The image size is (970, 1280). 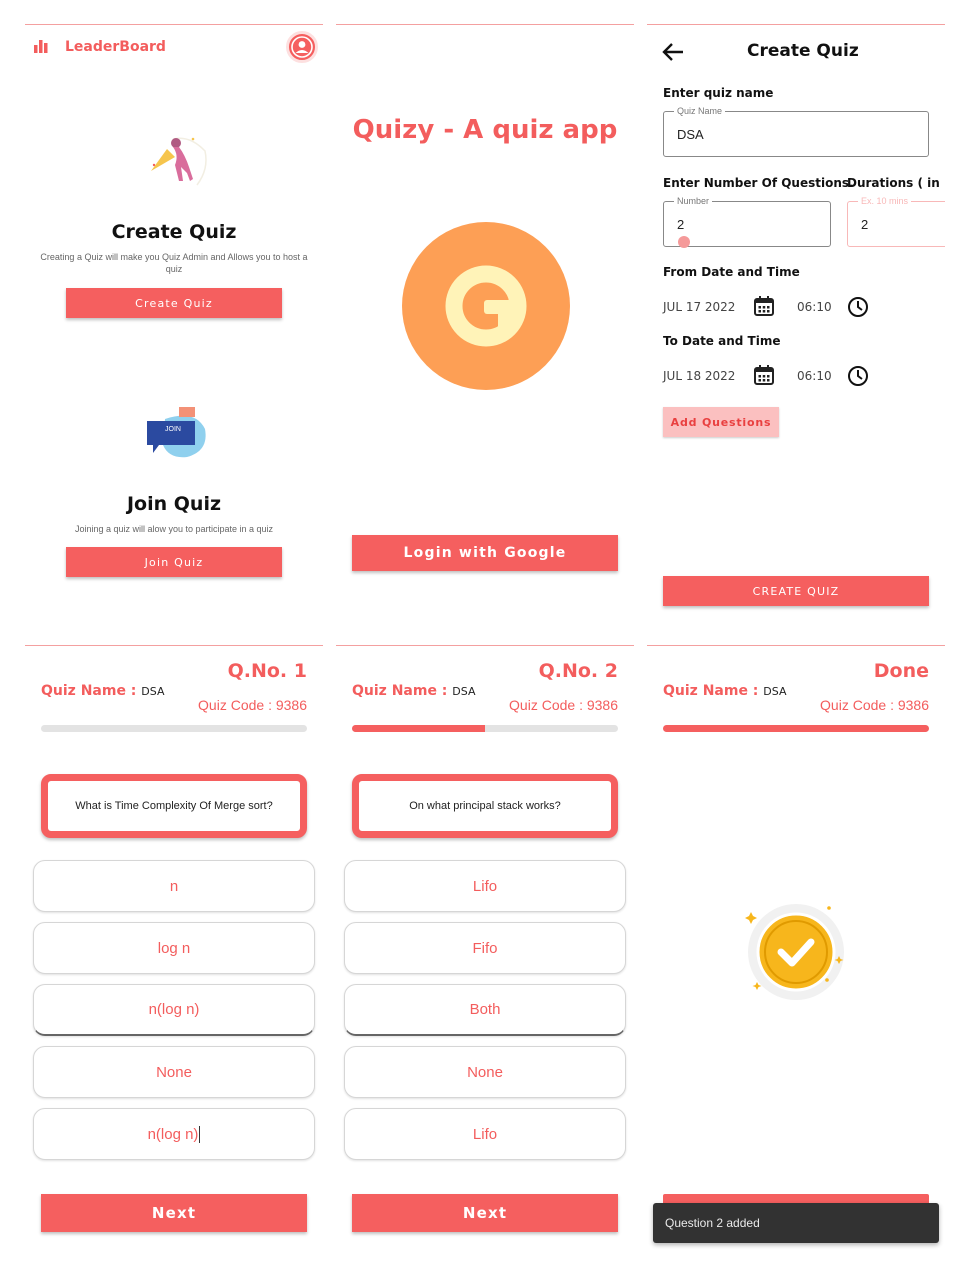 What do you see at coordinates (794, 952) in the screenshot?
I see `success-check-icon` at bounding box center [794, 952].